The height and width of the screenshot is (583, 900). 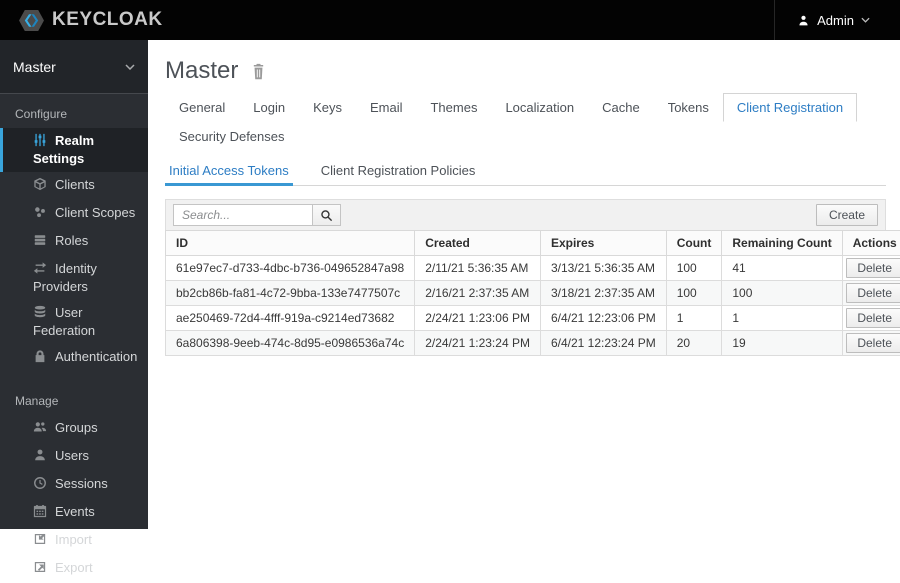 What do you see at coordinates (688, 107) in the screenshot?
I see `tab-tokens: Tokens` at bounding box center [688, 107].